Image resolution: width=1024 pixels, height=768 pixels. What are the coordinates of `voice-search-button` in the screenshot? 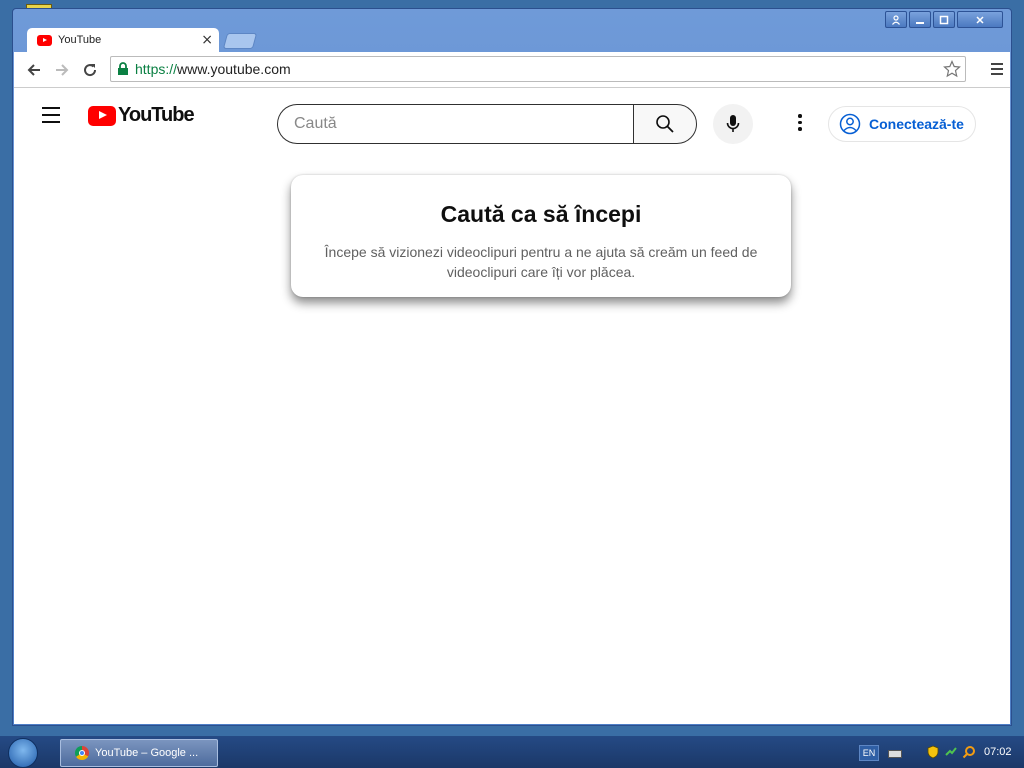 It's located at (733, 124).